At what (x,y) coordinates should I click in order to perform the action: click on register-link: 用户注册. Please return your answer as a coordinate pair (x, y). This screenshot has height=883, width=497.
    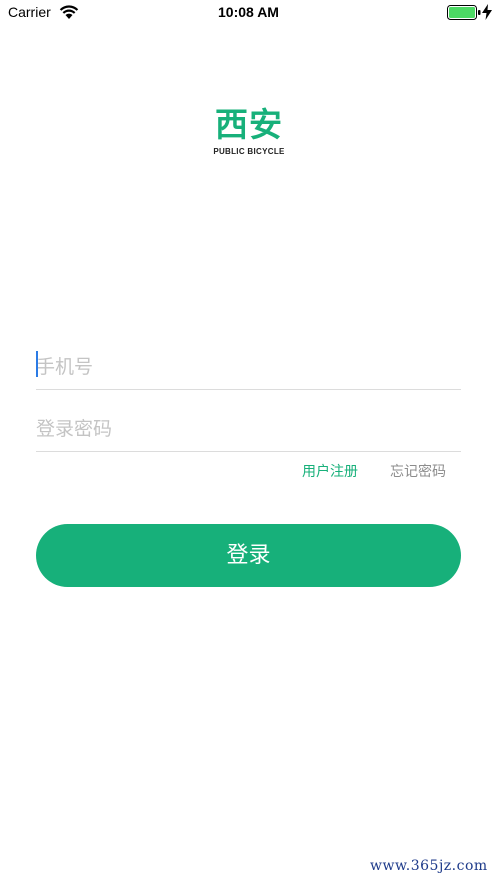
    Looking at the image, I should click on (330, 471).